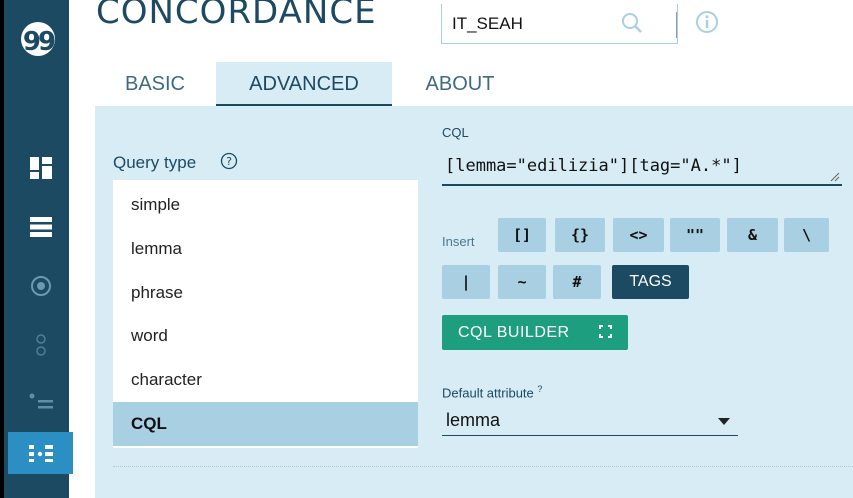 This screenshot has width=853, height=498. Describe the element at coordinates (466, 282) in the screenshot. I see `insert-pipe-button: |` at that location.